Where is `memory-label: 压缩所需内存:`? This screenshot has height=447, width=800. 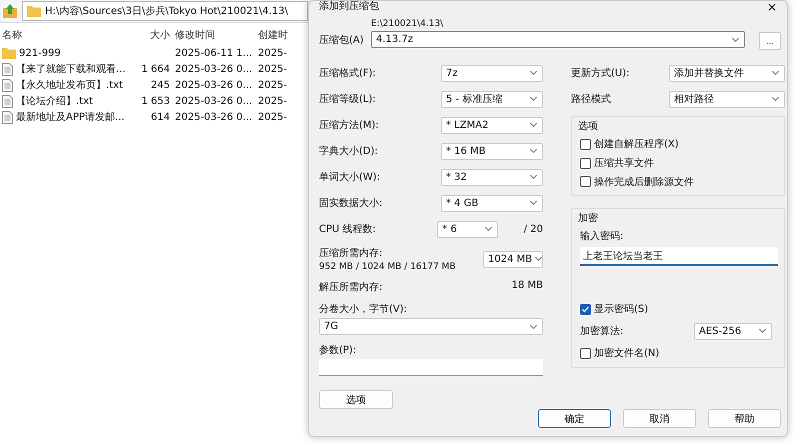
memory-label: 压缩所需内存: is located at coordinates (351, 253).